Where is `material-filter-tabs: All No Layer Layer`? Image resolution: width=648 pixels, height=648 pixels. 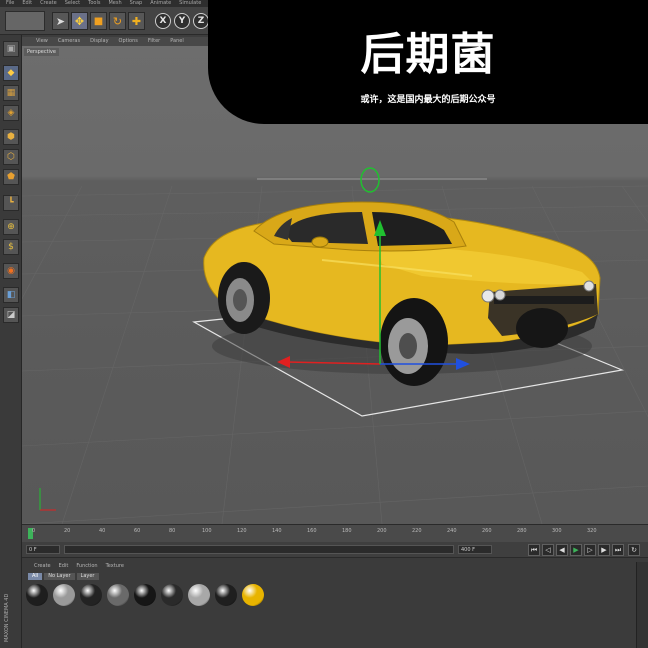 material-filter-tabs: All No Layer Layer is located at coordinates (63, 576).